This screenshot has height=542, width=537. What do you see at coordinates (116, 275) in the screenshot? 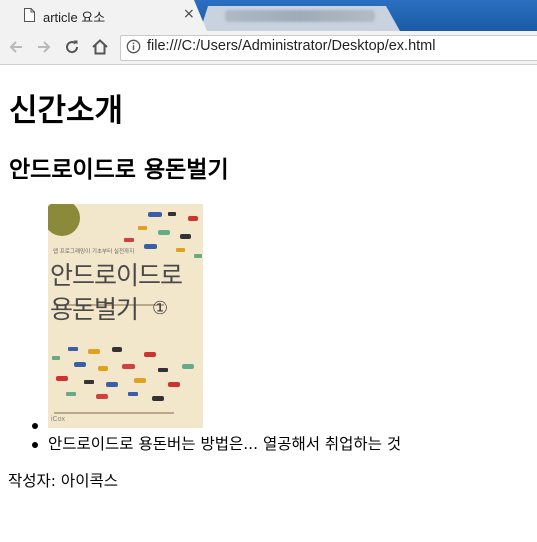
I see `cover-title-line1: 안드로이드로` at bounding box center [116, 275].